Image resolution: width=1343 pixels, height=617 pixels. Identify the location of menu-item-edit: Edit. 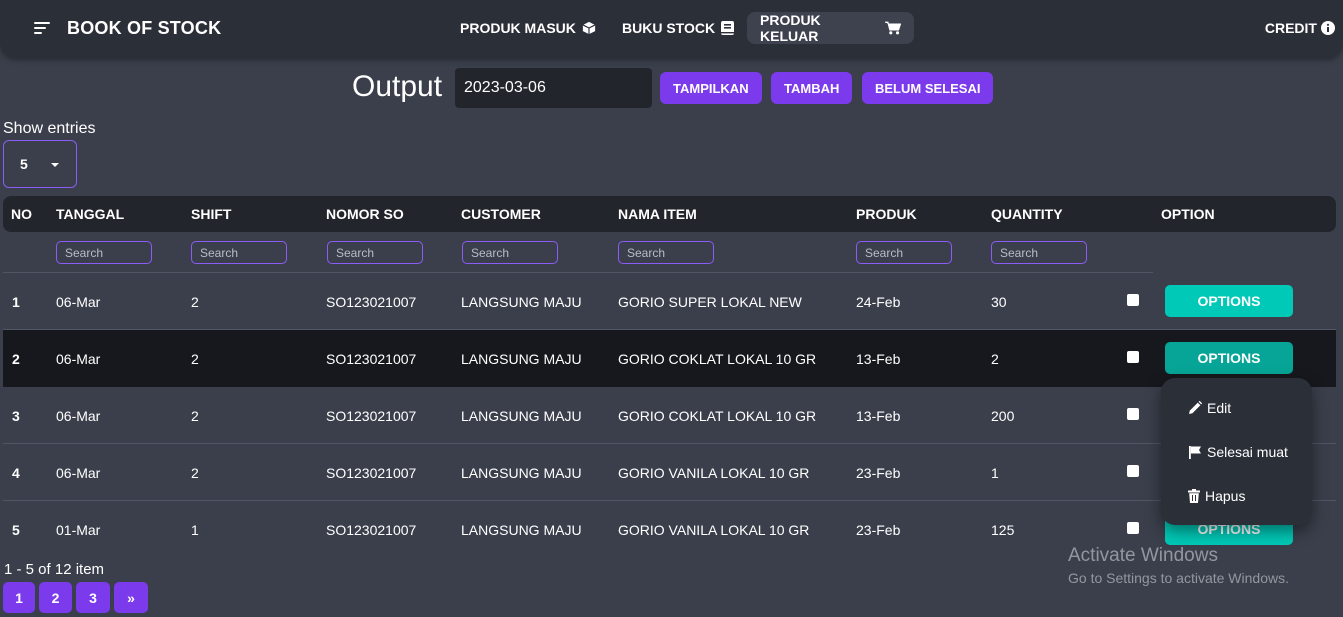
(1209, 408).